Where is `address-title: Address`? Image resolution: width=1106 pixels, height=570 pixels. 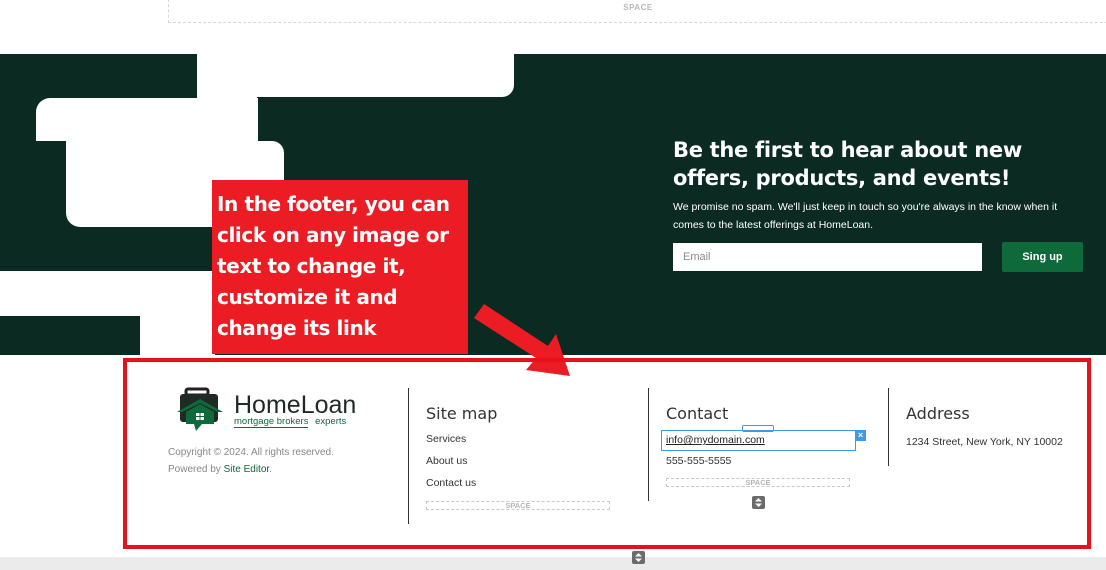 address-title: Address is located at coordinates (938, 413).